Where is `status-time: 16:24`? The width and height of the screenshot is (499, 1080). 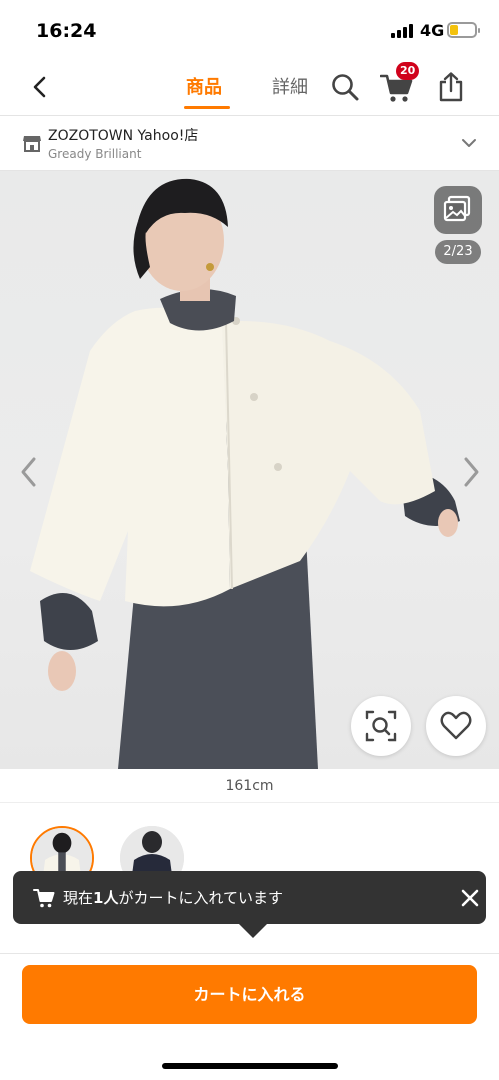
status-time: 16:24 is located at coordinates (66, 31).